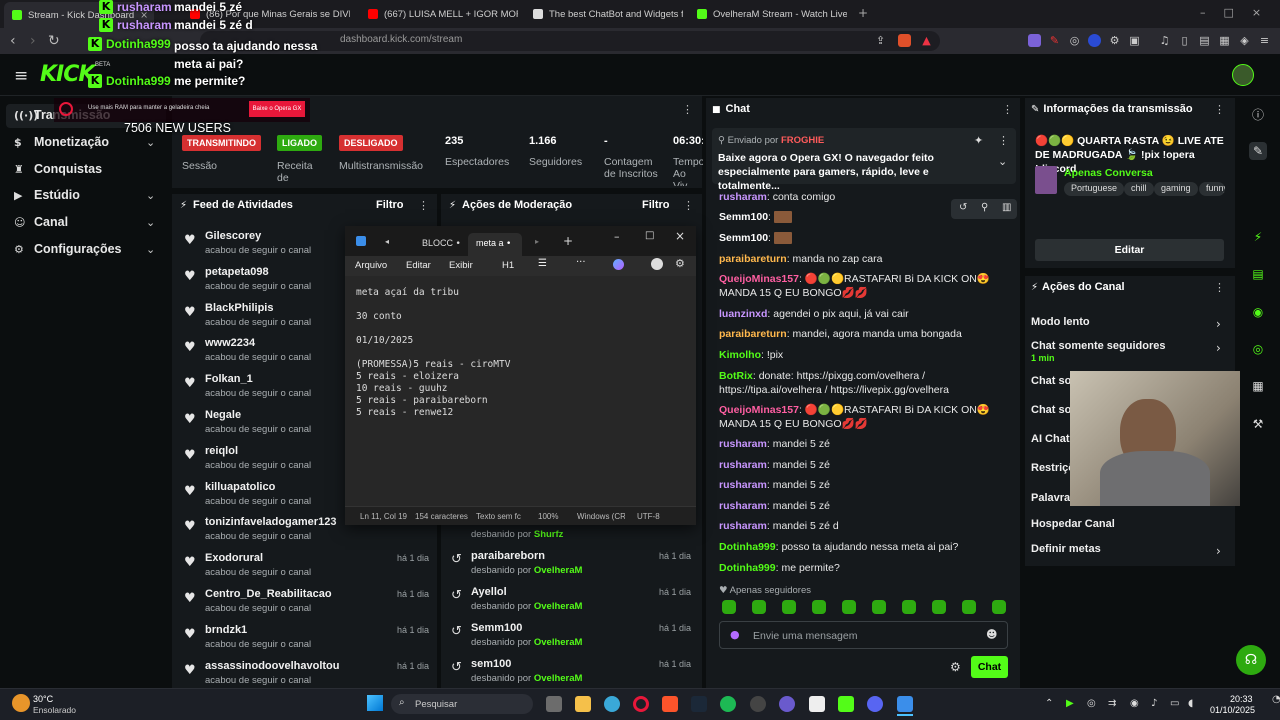  I want to click on notepad-taskbar-icon, so click(905, 704).